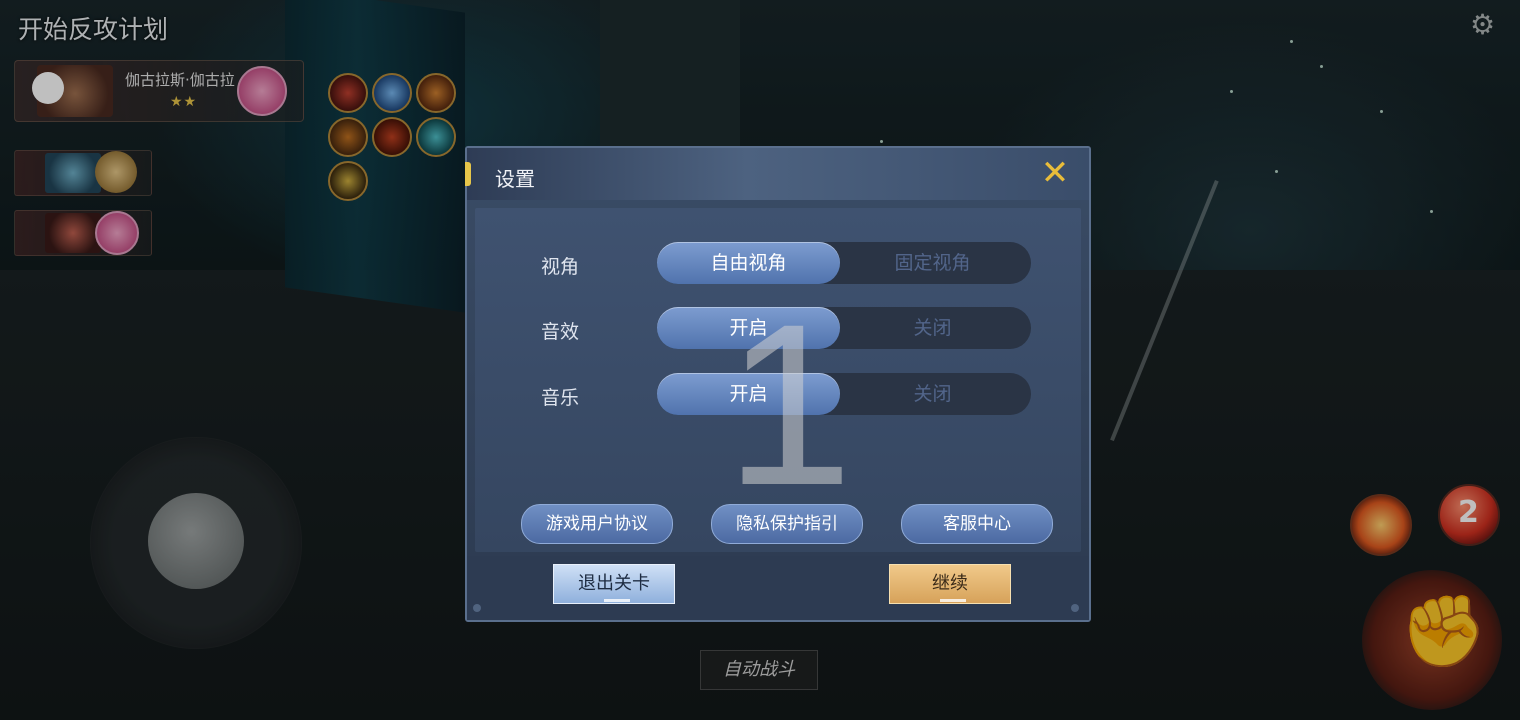 The height and width of the screenshot is (720, 1520). Describe the element at coordinates (515, 179) in the screenshot. I see `dialog-title: 设置` at that location.